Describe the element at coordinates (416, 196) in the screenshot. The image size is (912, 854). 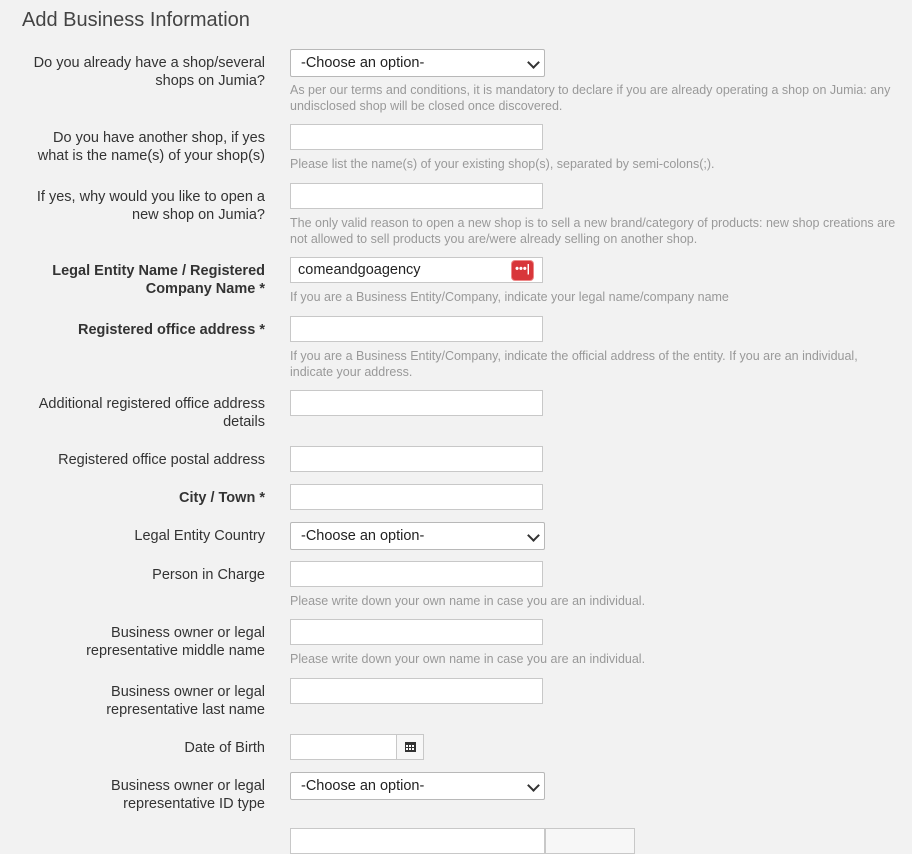
I see `new-shop-reason-input` at that location.